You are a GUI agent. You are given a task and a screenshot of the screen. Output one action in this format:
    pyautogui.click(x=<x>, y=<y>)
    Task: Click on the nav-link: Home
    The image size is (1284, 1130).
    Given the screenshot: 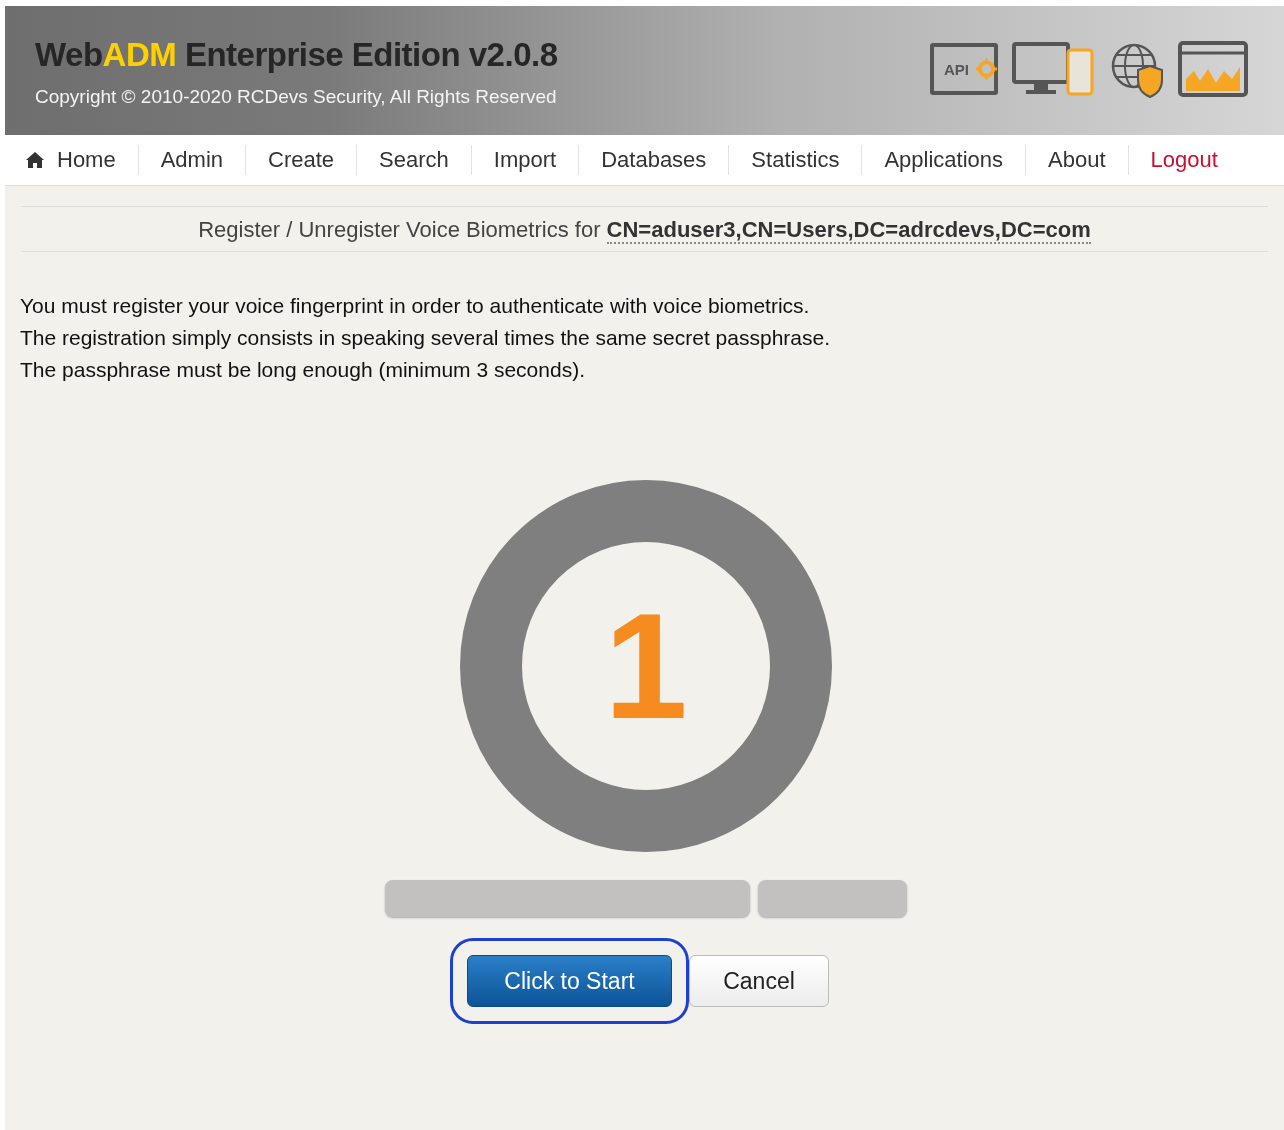 What is the action you would take?
    pyautogui.click(x=72, y=160)
    